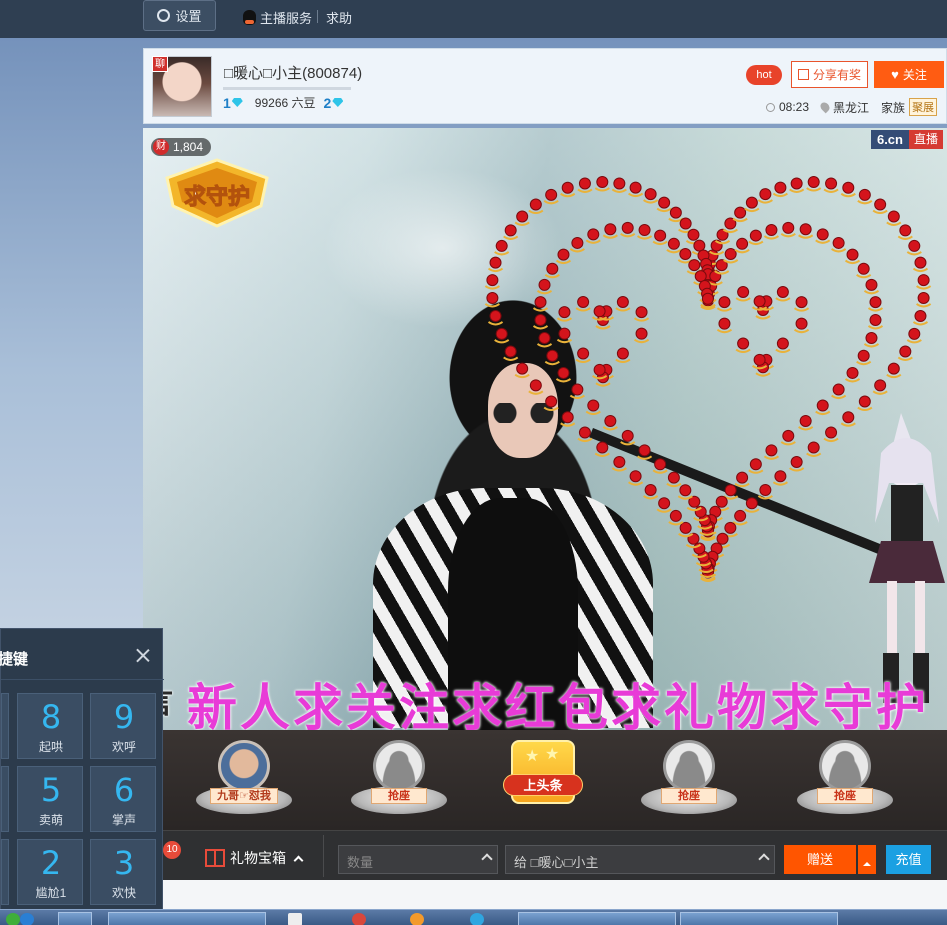 The height and width of the screenshot is (925, 947). I want to click on browser-icon, so click(27, 919).